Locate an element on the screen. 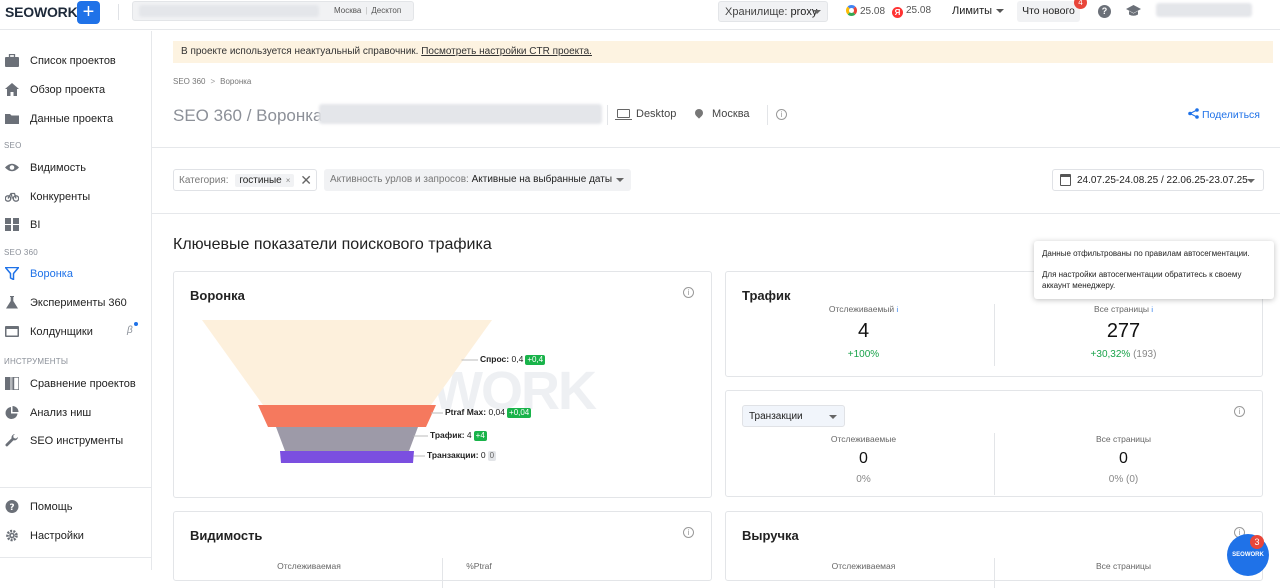 The width and height of the screenshot is (1280, 588). help-icon: ? is located at coordinates (1104, 11).